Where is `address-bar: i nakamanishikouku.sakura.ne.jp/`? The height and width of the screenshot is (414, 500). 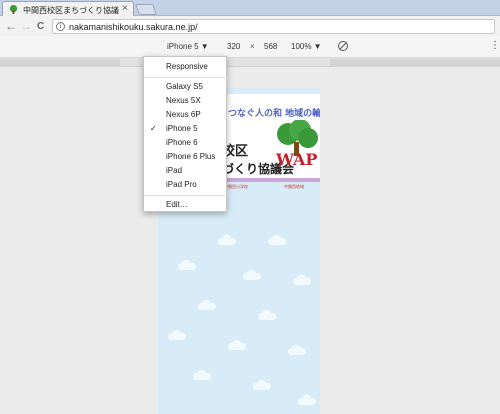 address-bar: i nakamanishikouku.sakura.ne.jp/ is located at coordinates (273, 26).